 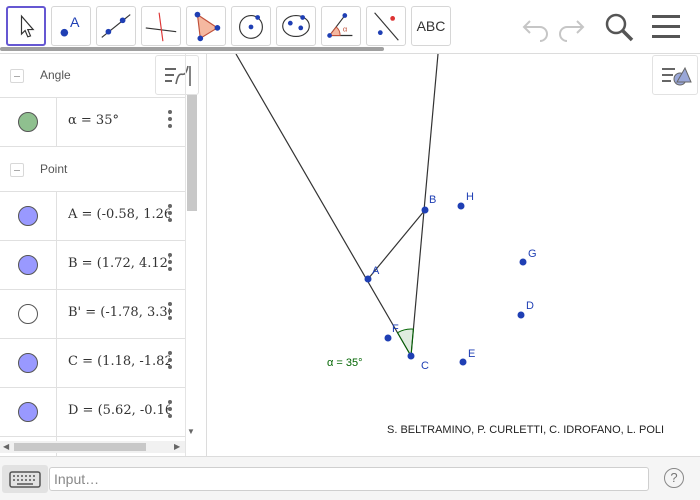 I want to click on algebra-row-point-d: D = (5.62, -0.16), so click(x=92, y=412).